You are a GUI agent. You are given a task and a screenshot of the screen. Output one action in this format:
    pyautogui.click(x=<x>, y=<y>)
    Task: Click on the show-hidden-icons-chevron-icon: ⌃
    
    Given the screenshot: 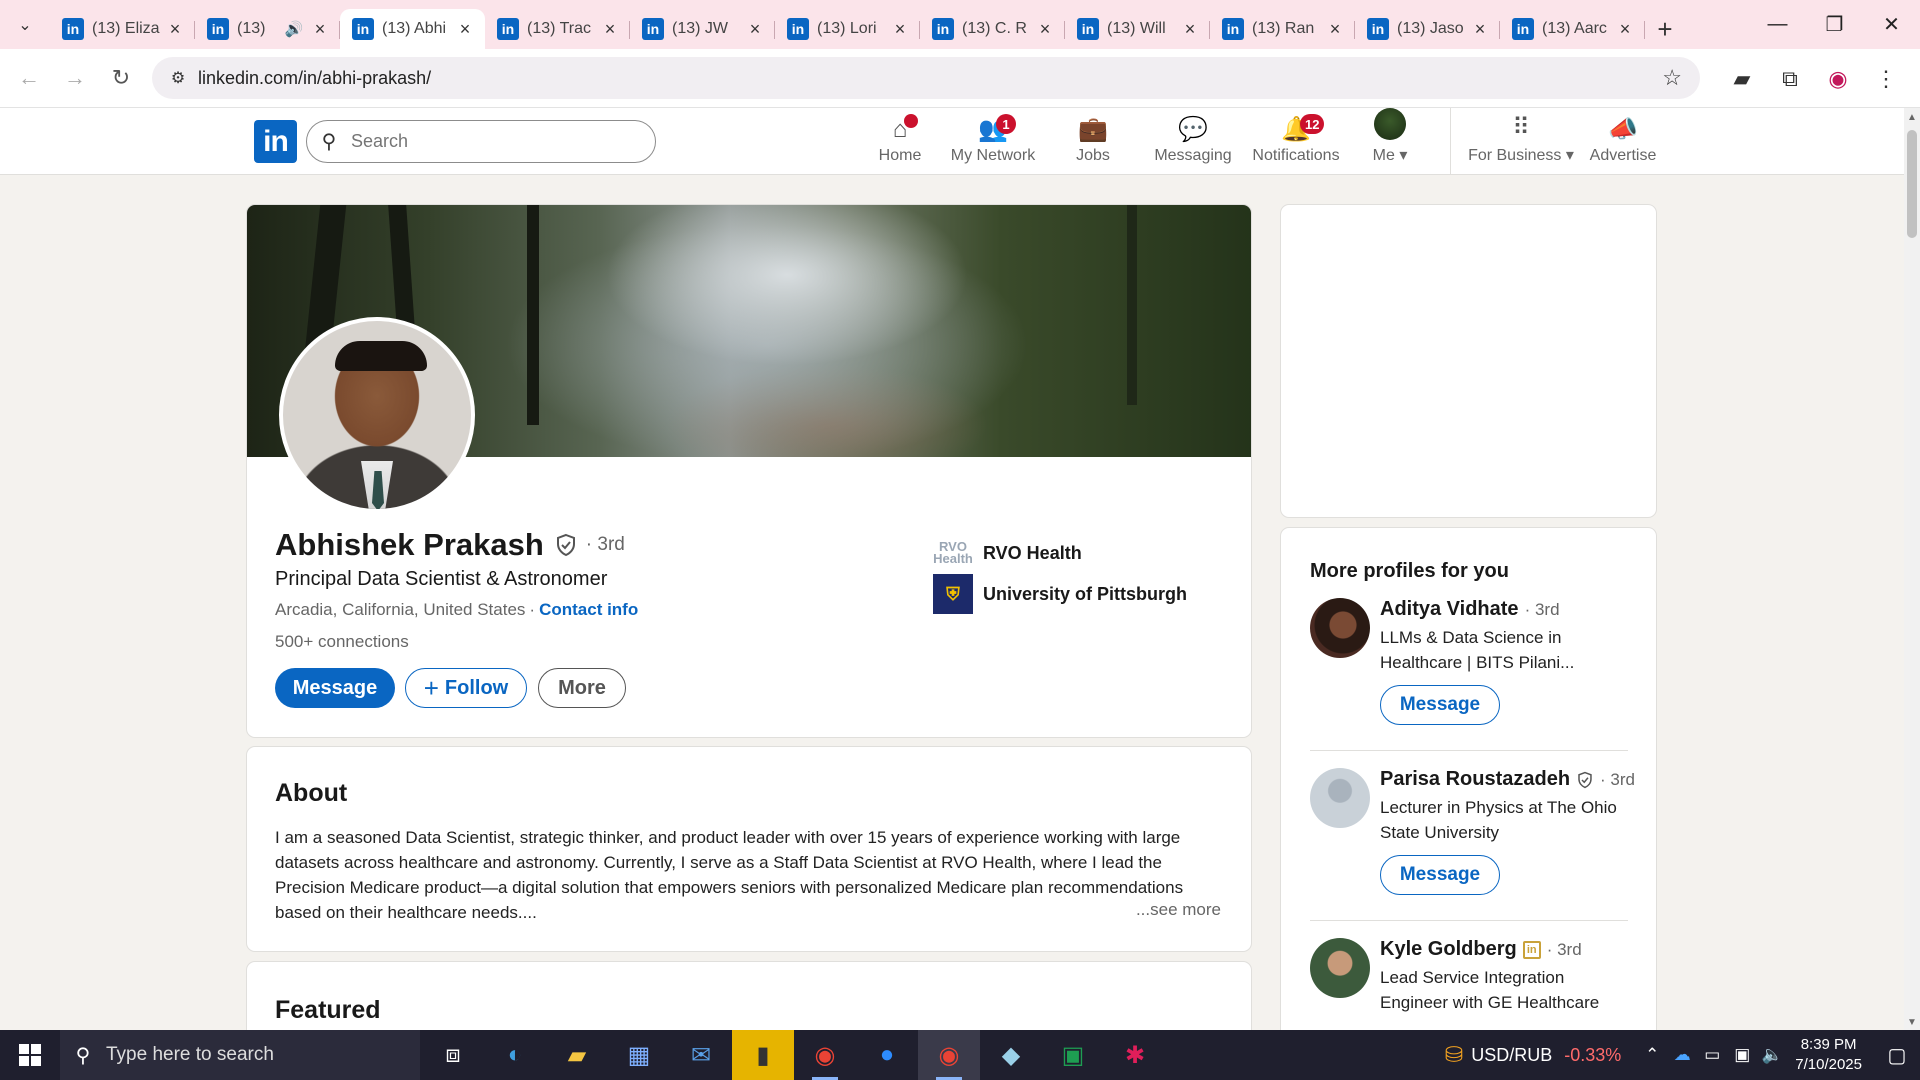 What is the action you would take?
    pyautogui.click(x=1652, y=1055)
    